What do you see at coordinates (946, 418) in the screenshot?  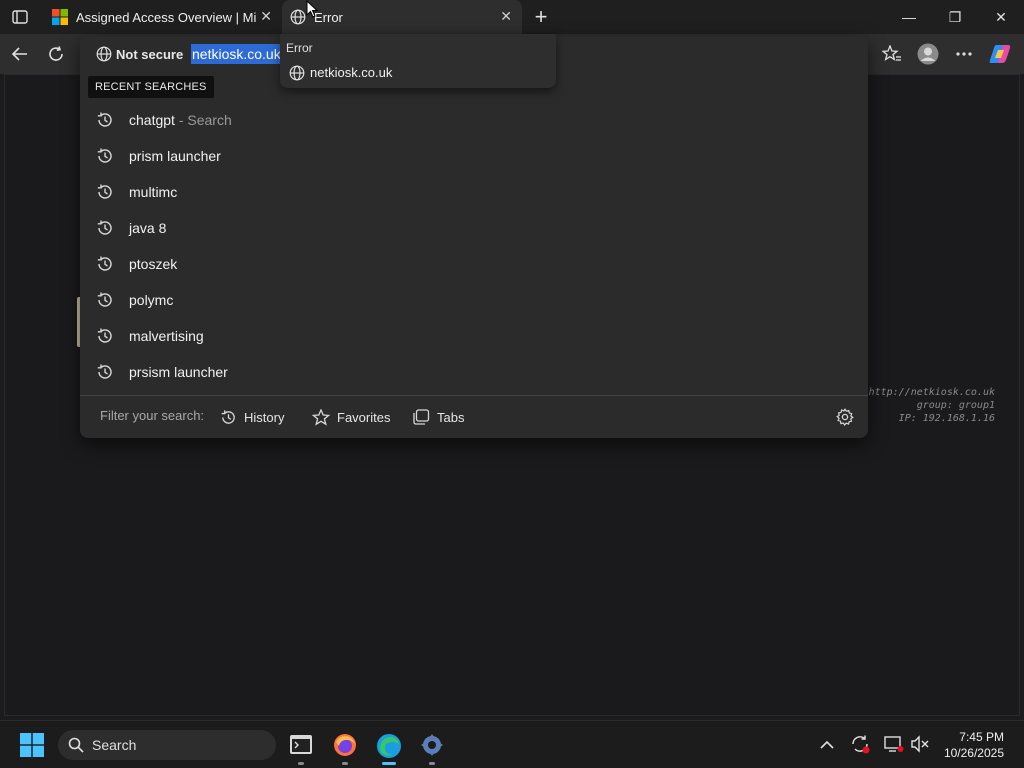 I see `kiosk-ip: IP: 192.168.1.16` at bounding box center [946, 418].